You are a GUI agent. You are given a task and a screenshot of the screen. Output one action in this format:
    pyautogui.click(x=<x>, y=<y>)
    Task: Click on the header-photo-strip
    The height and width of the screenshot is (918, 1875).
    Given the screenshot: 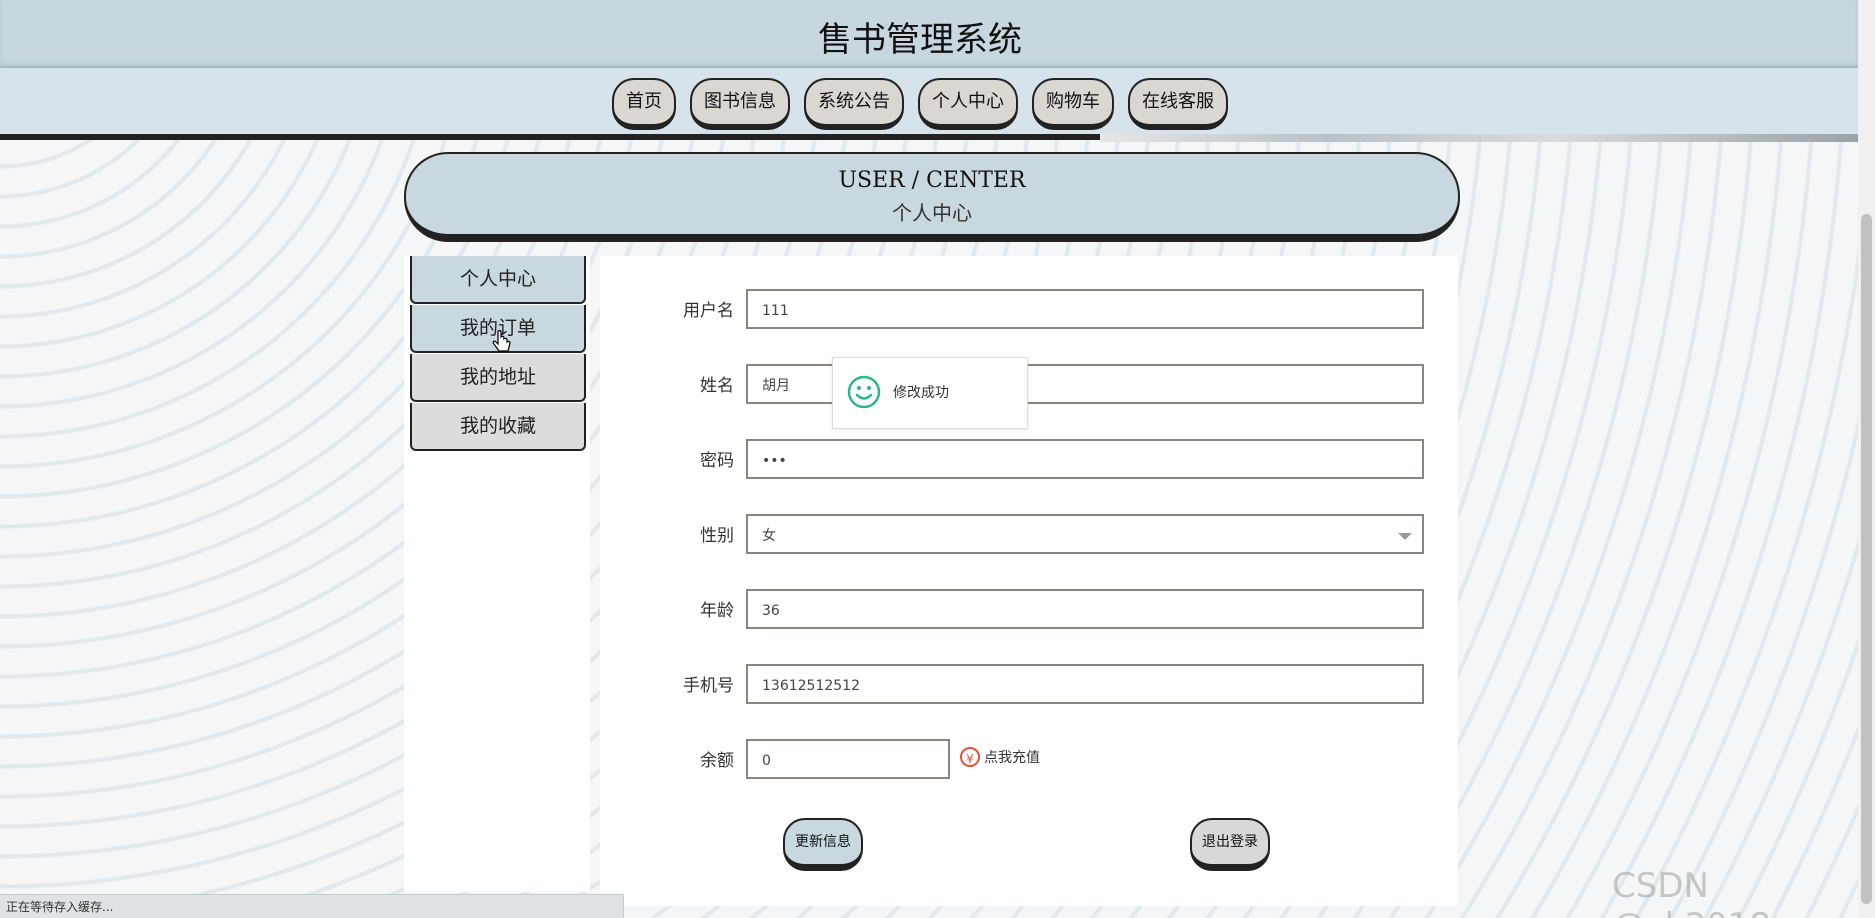 What is the action you would take?
    pyautogui.click(x=1479, y=138)
    